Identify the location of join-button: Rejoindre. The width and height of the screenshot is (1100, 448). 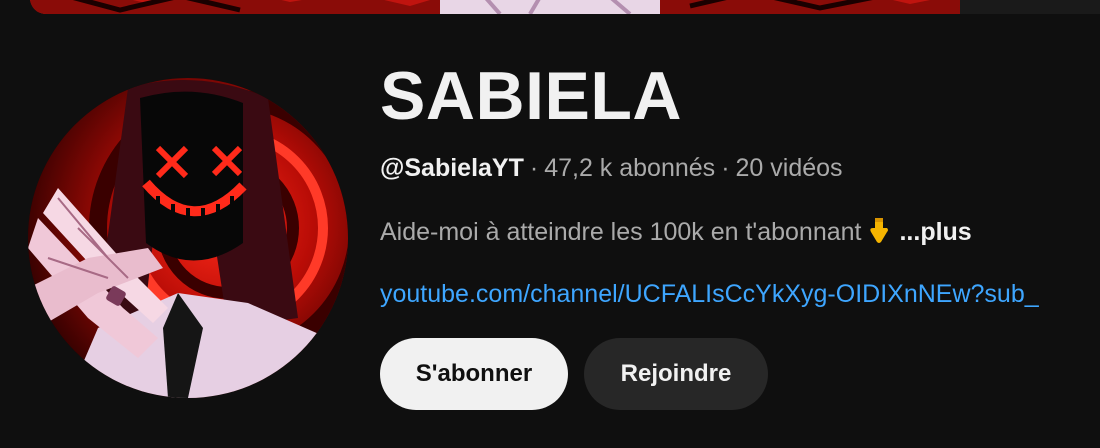
(676, 374).